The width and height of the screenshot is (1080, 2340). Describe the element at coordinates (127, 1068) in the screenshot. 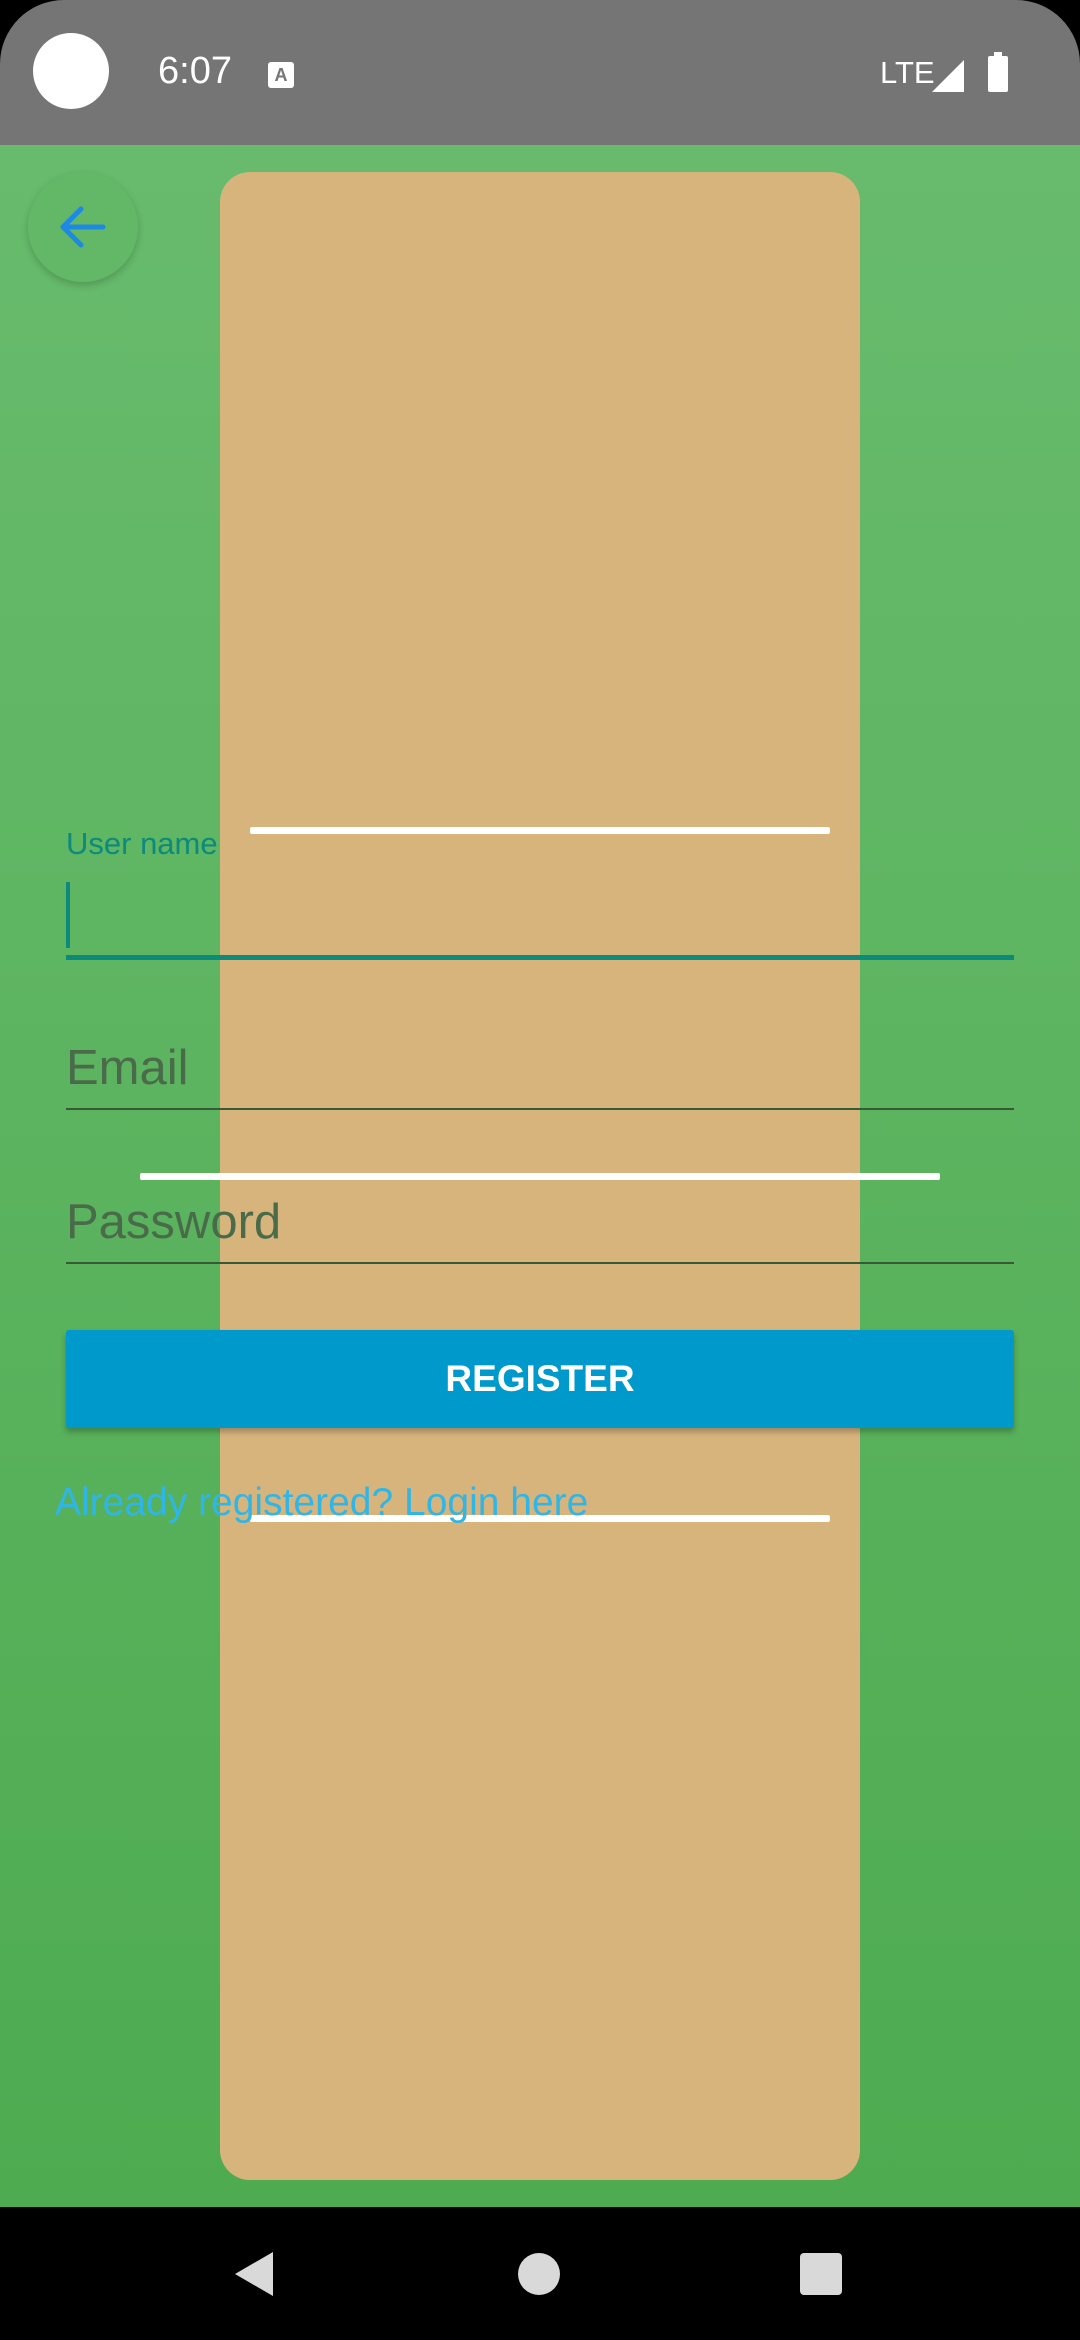

I see `email-field: Email` at that location.